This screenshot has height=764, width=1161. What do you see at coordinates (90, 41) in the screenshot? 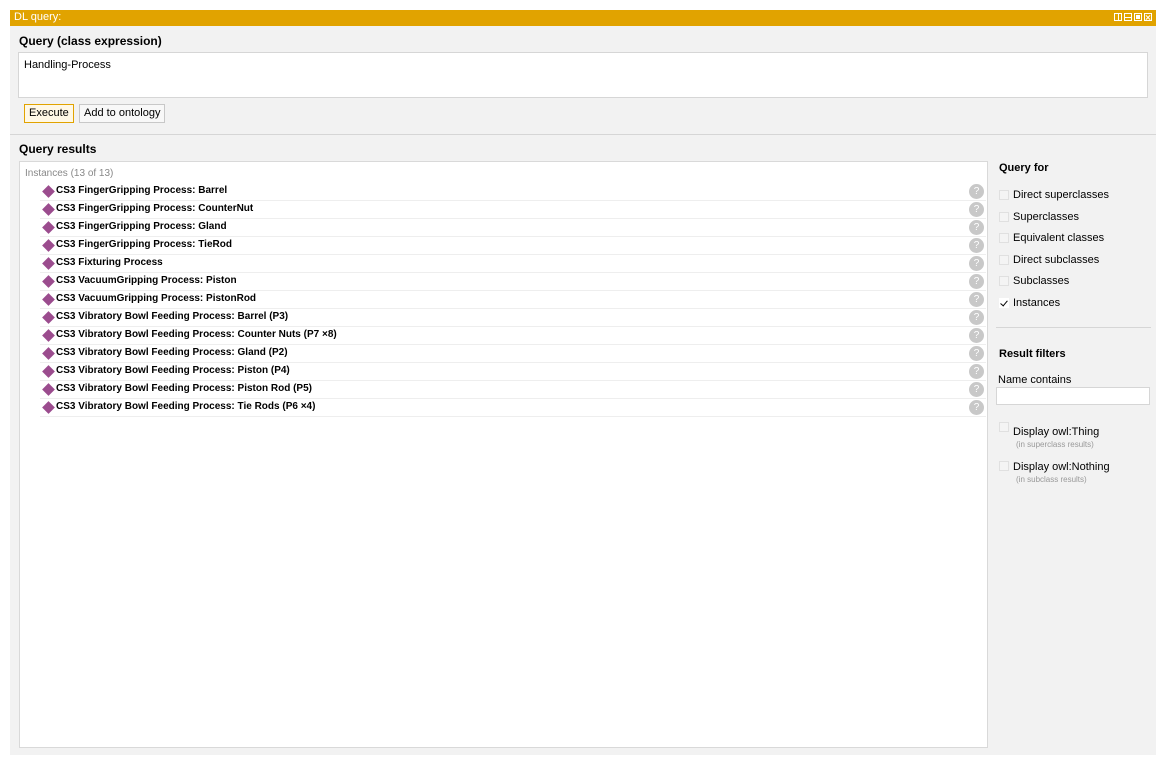
I see `query-section-title: Query (class expression)` at bounding box center [90, 41].